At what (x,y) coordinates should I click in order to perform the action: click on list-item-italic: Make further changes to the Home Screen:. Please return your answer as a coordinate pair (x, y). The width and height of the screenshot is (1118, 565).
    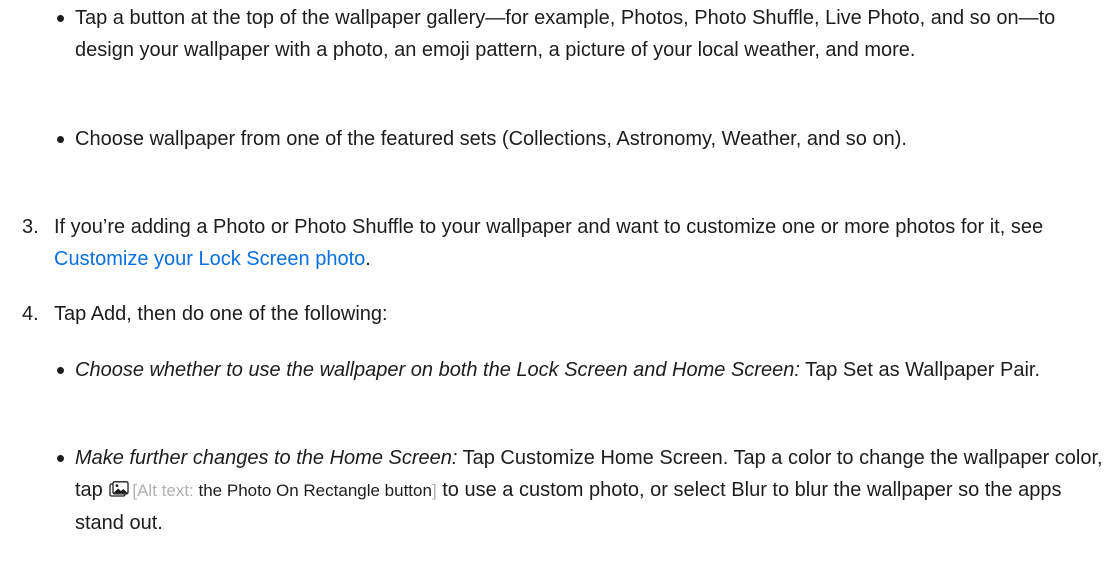
    Looking at the image, I should click on (266, 458).